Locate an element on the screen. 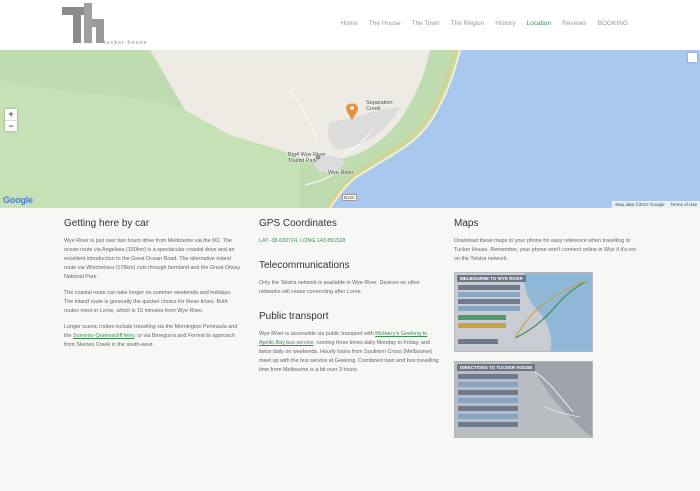  logo-text: tucker house is located at coordinates (126, 43).